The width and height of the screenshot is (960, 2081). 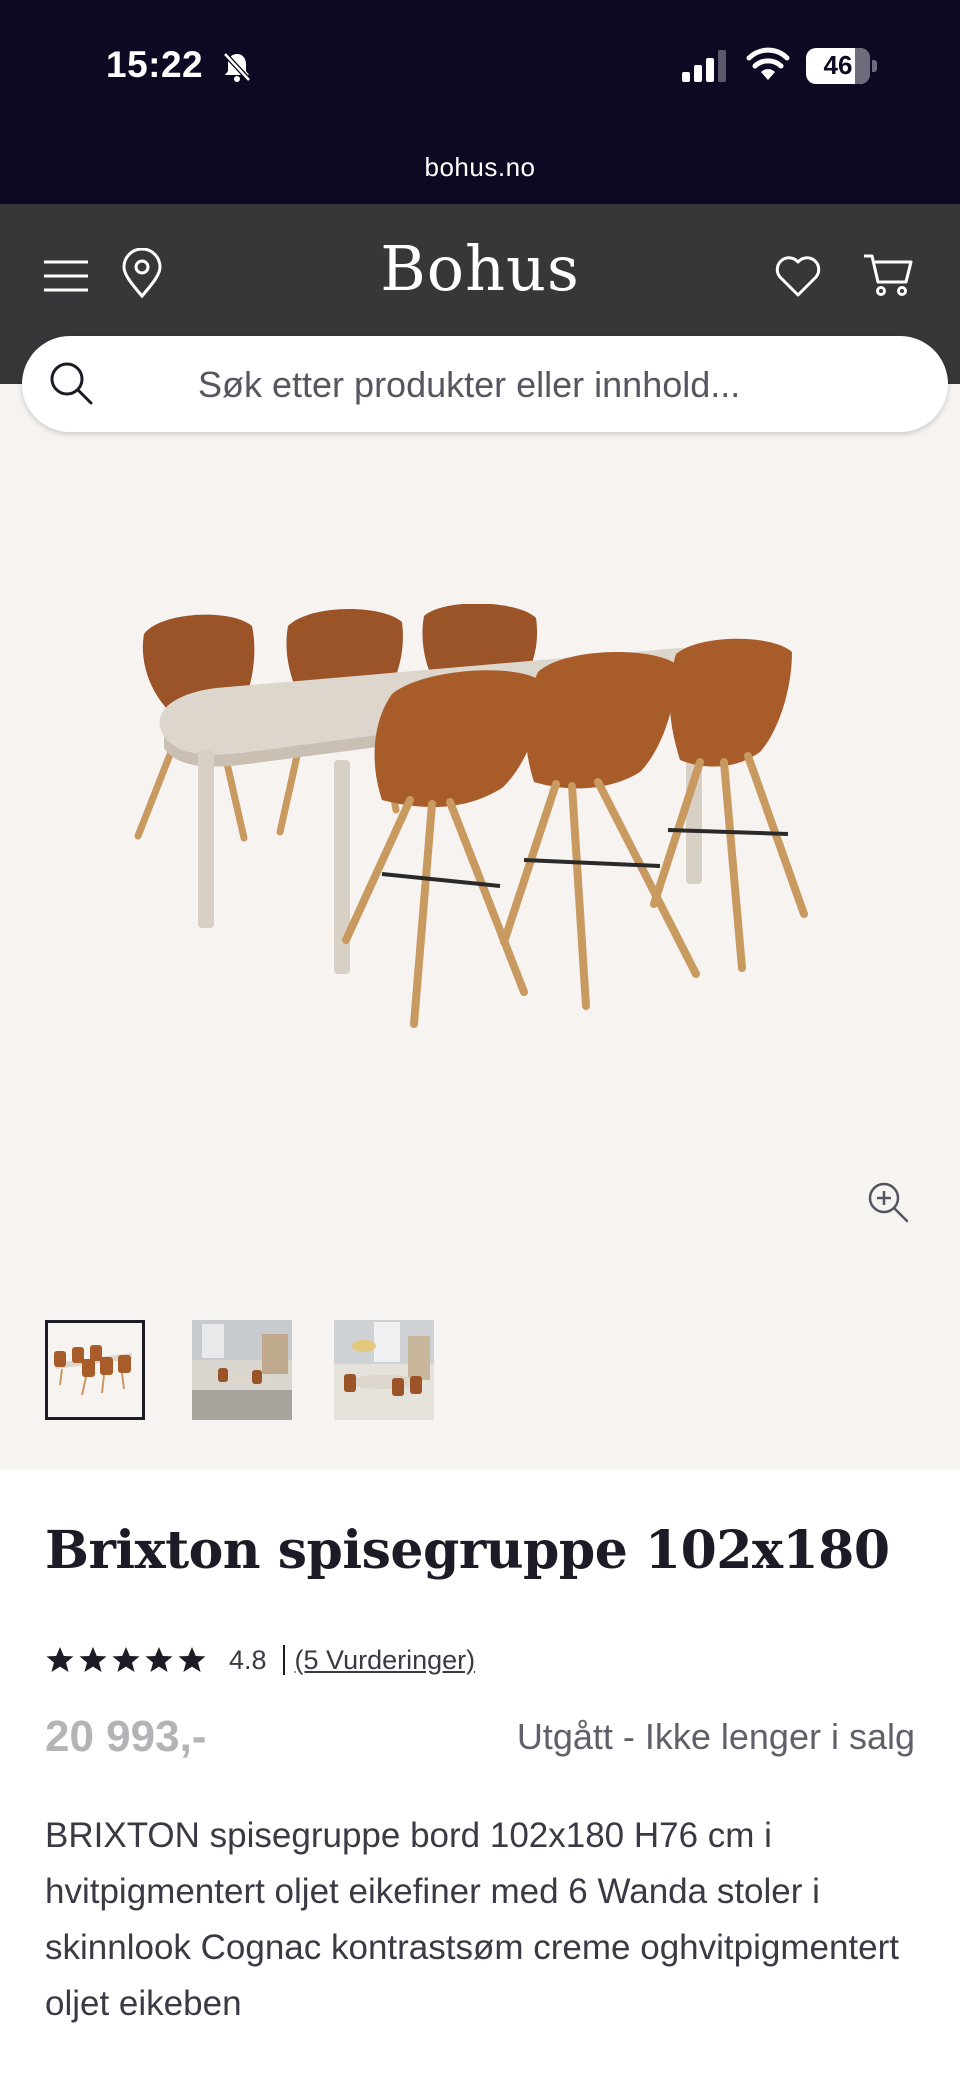 I want to click on reviews-link: (5 Vurderinger), so click(x=385, y=1660).